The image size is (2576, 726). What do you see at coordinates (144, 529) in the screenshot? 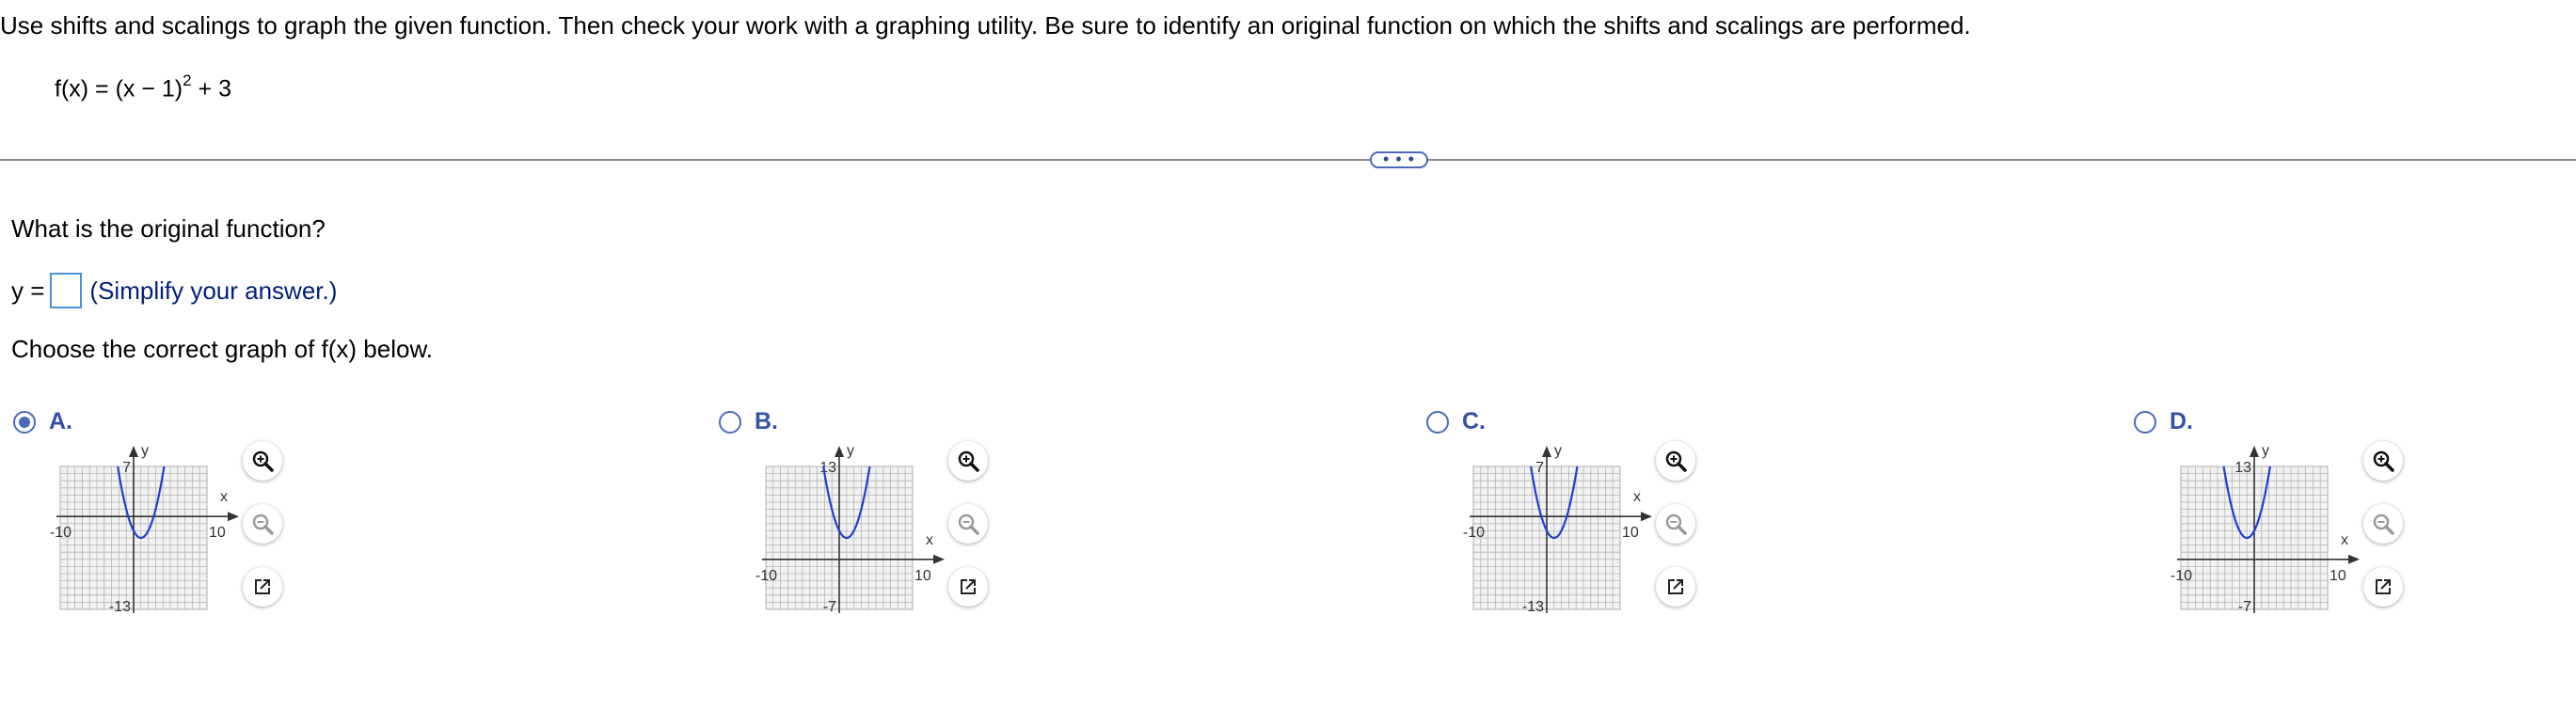
I see `graph-a: 7 -13 -10 10 x y` at bounding box center [144, 529].